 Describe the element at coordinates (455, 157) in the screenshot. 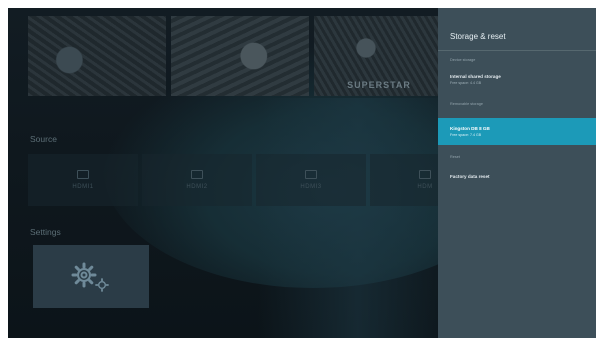

I see `category-label: Reset` at that location.